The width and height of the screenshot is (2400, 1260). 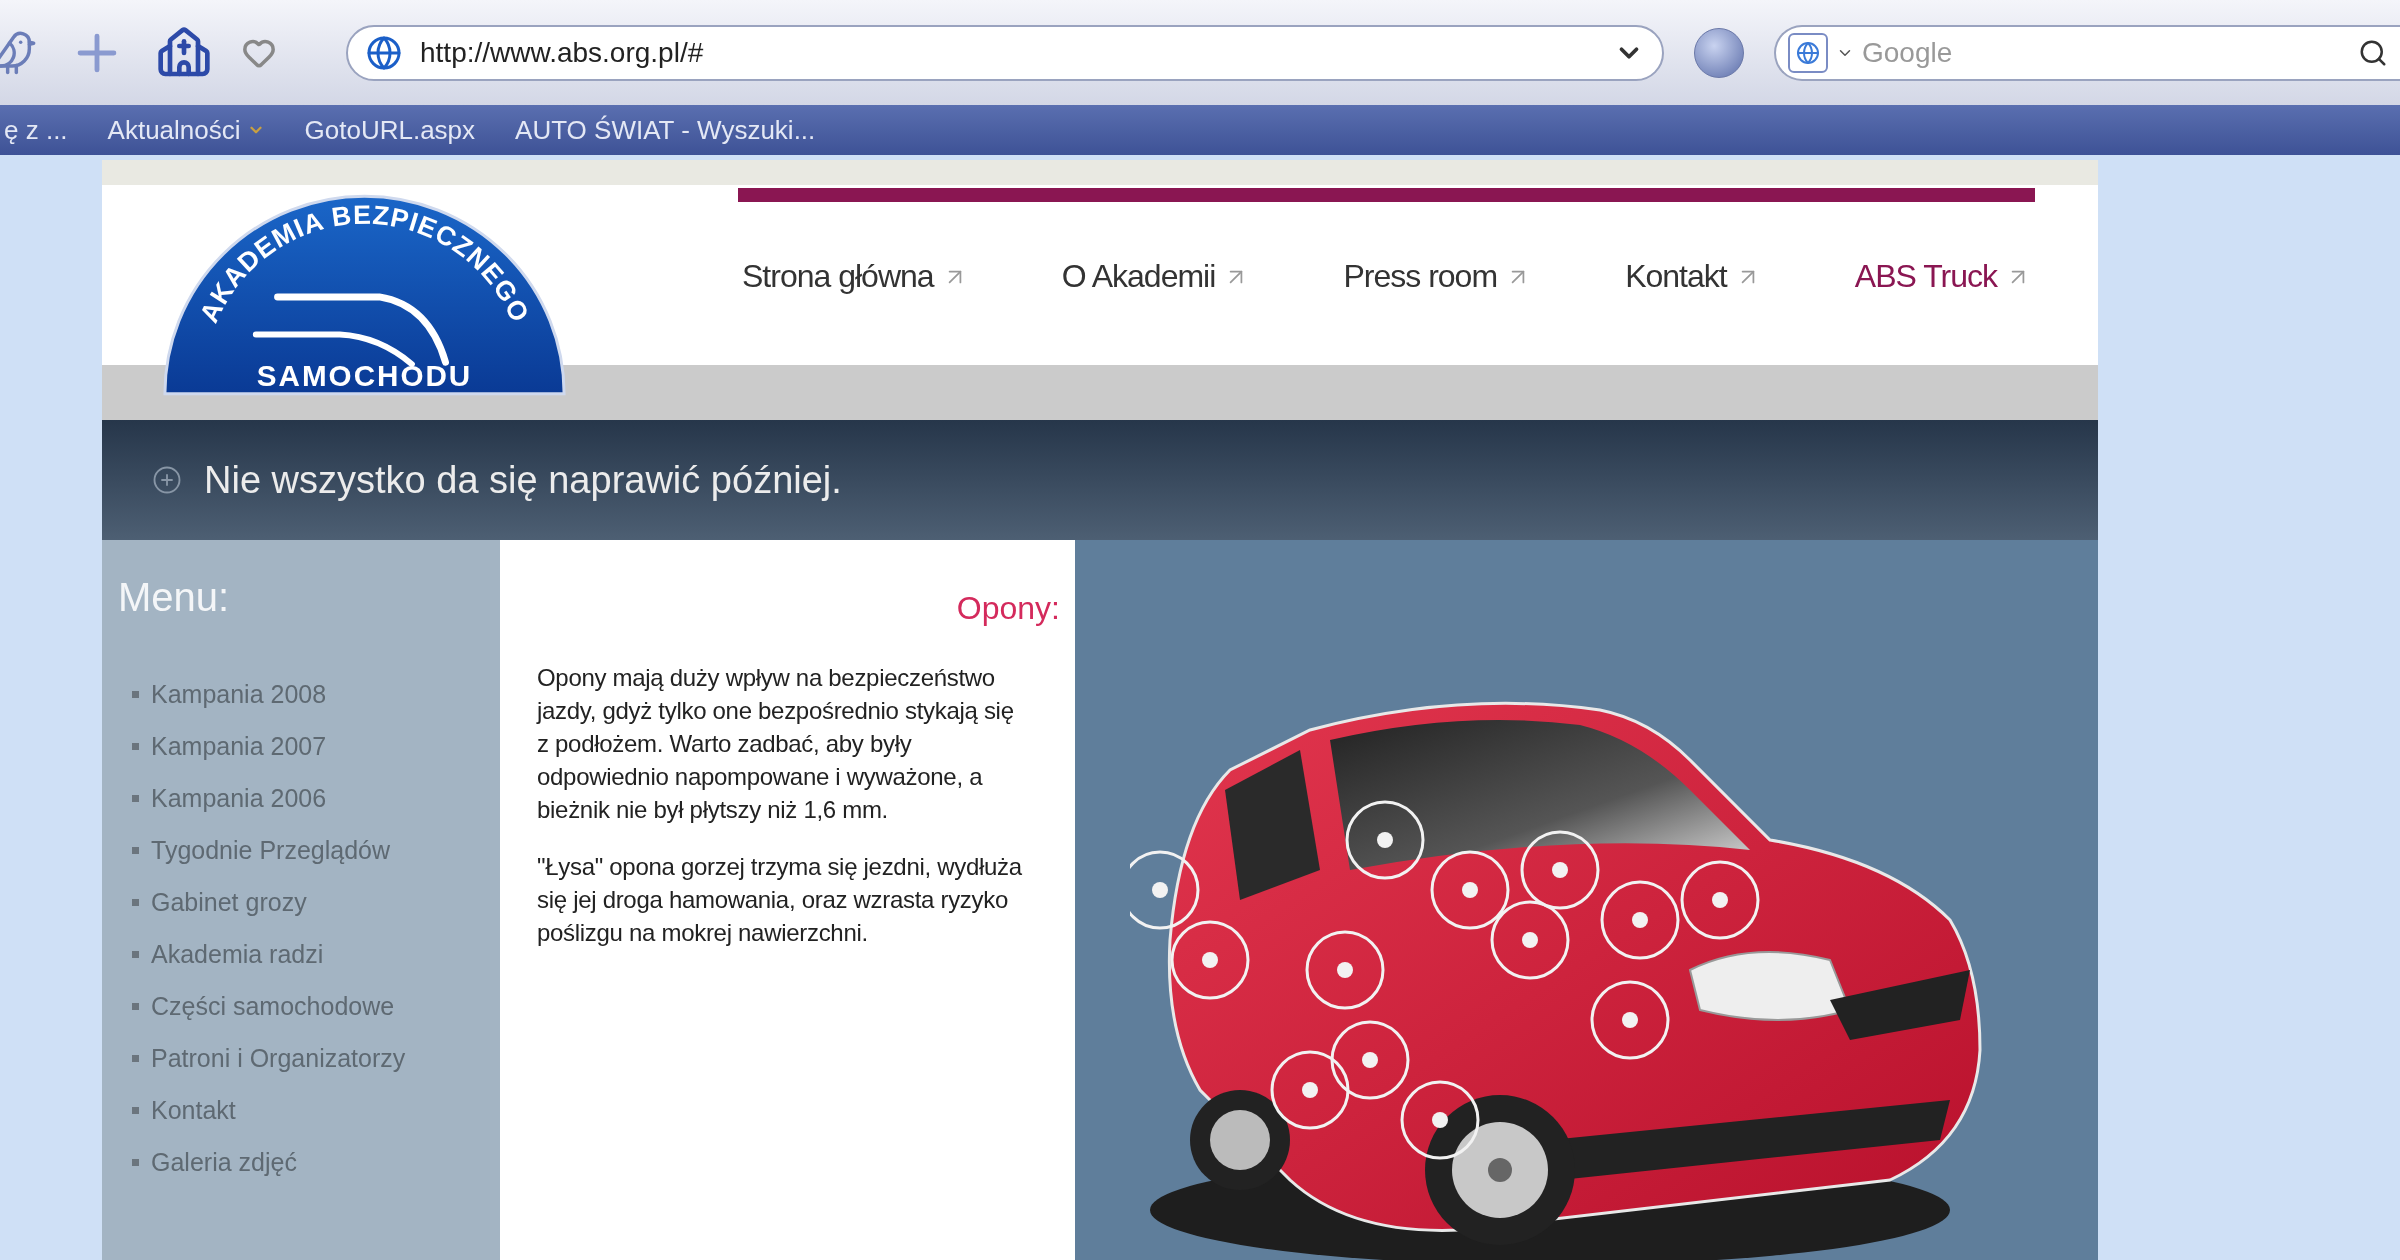 What do you see at coordinates (1437, 276) in the screenshot?
I see `nav-link: Press room` at bounding box center [1437, 276].